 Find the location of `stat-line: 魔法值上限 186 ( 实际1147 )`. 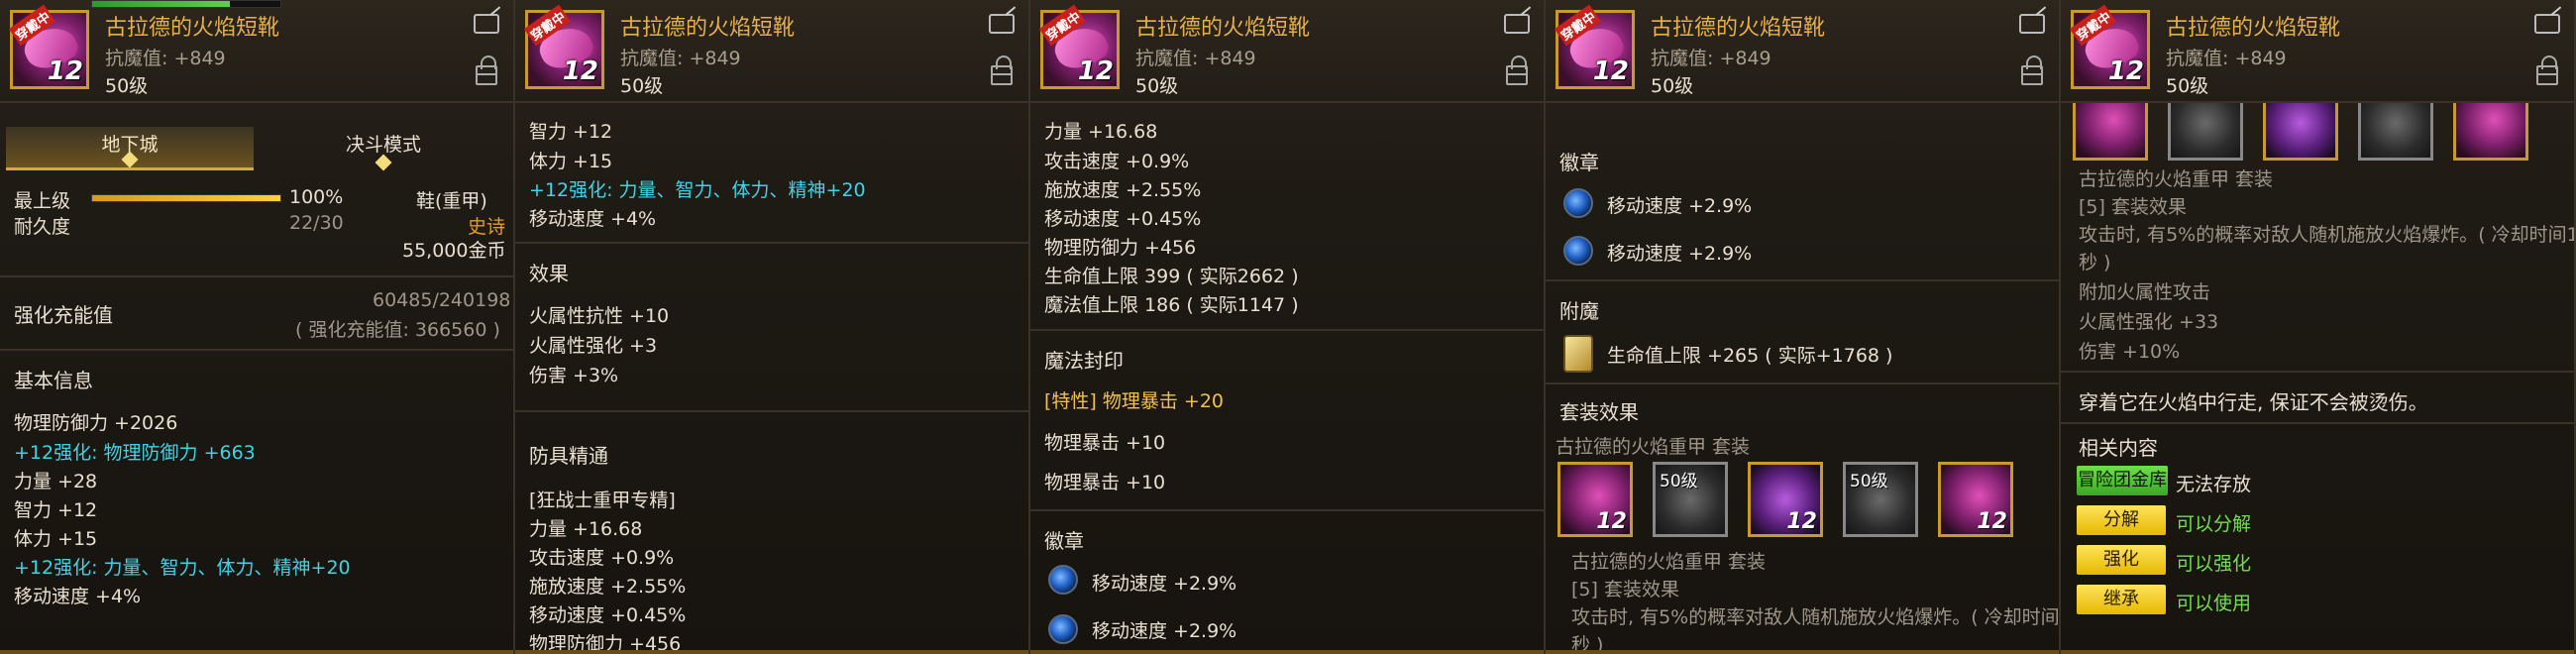

stat-line: 魔法值上限 186 ( 实际1147 ) is located at coordinates (1172, 305).